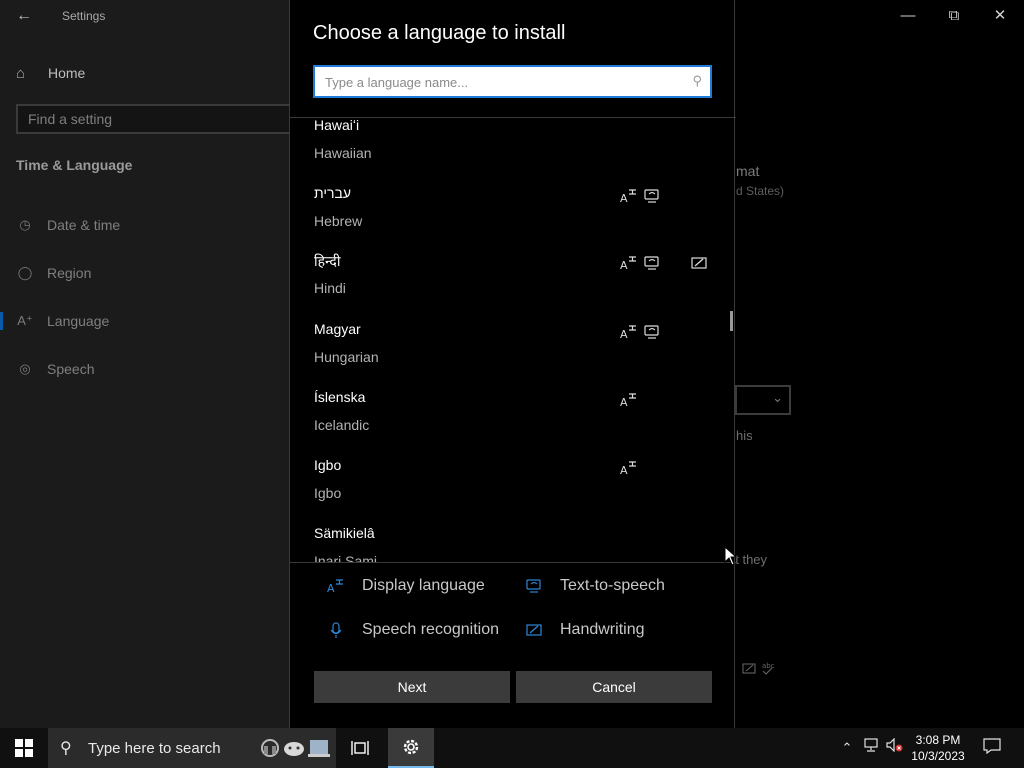  I want to click on nav-item-label: Date & time, so click(84, 225).